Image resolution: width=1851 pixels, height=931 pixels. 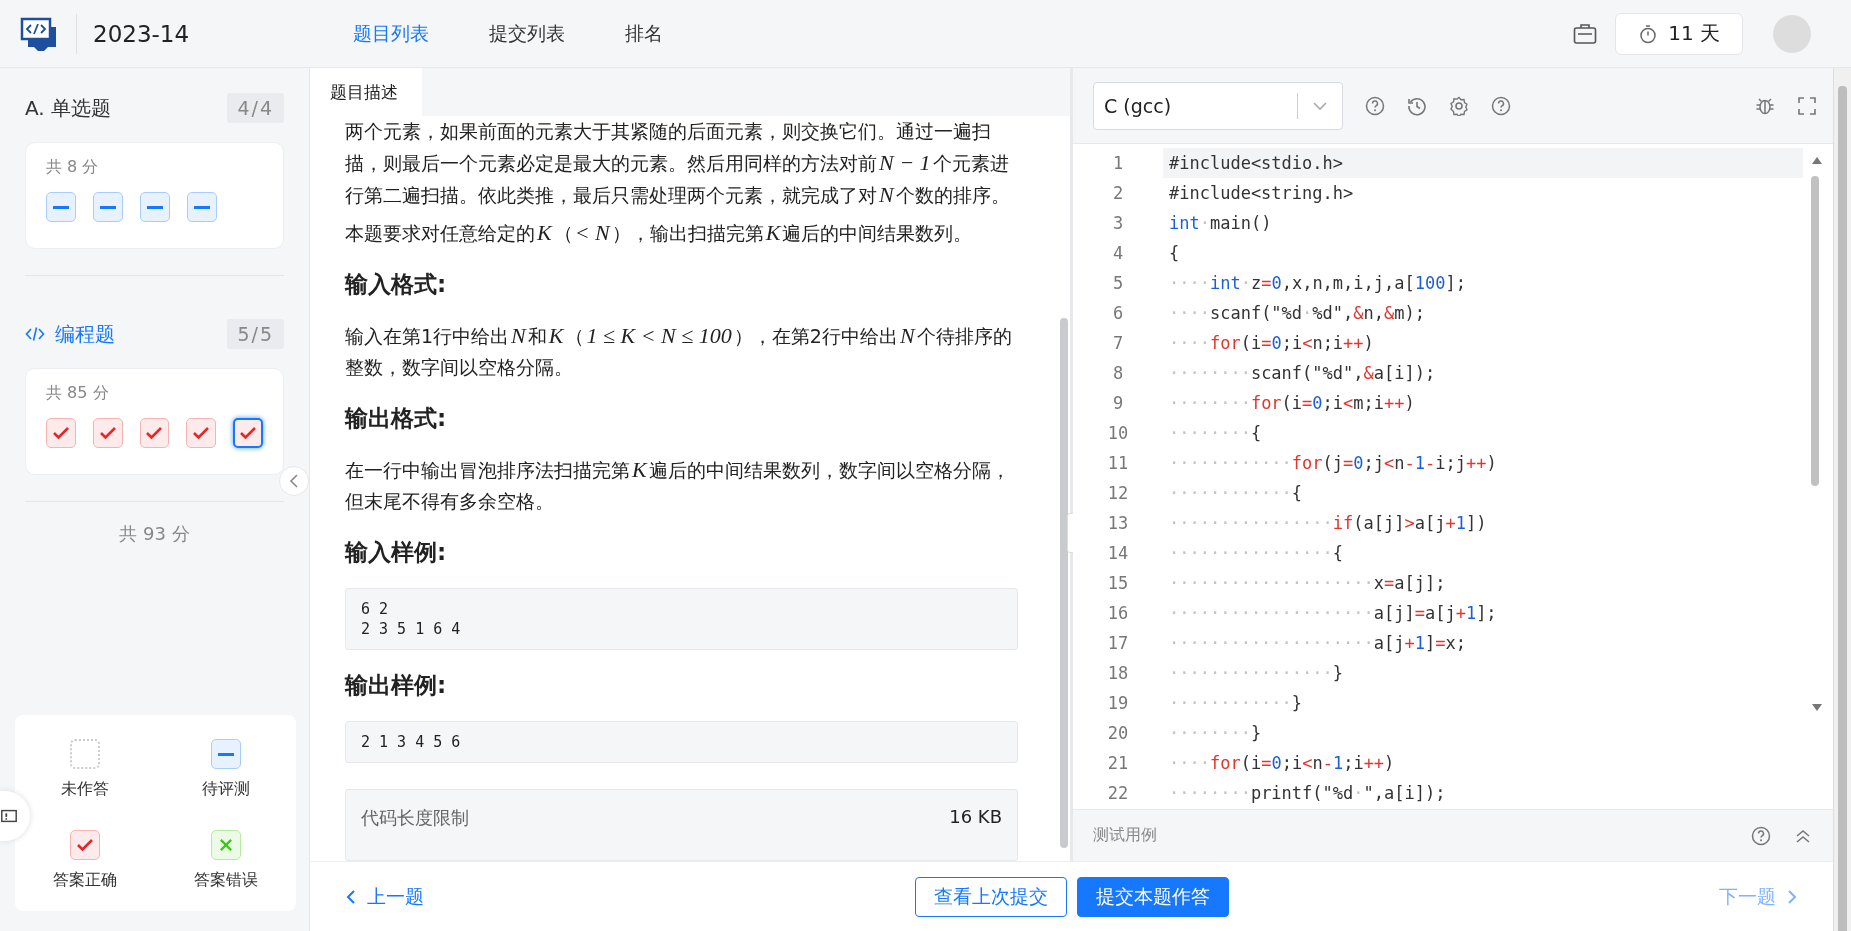 What do you see at coordinates (39, 33) in the screenshot?
I see `logo-icon` at bounding box center [39, 33].